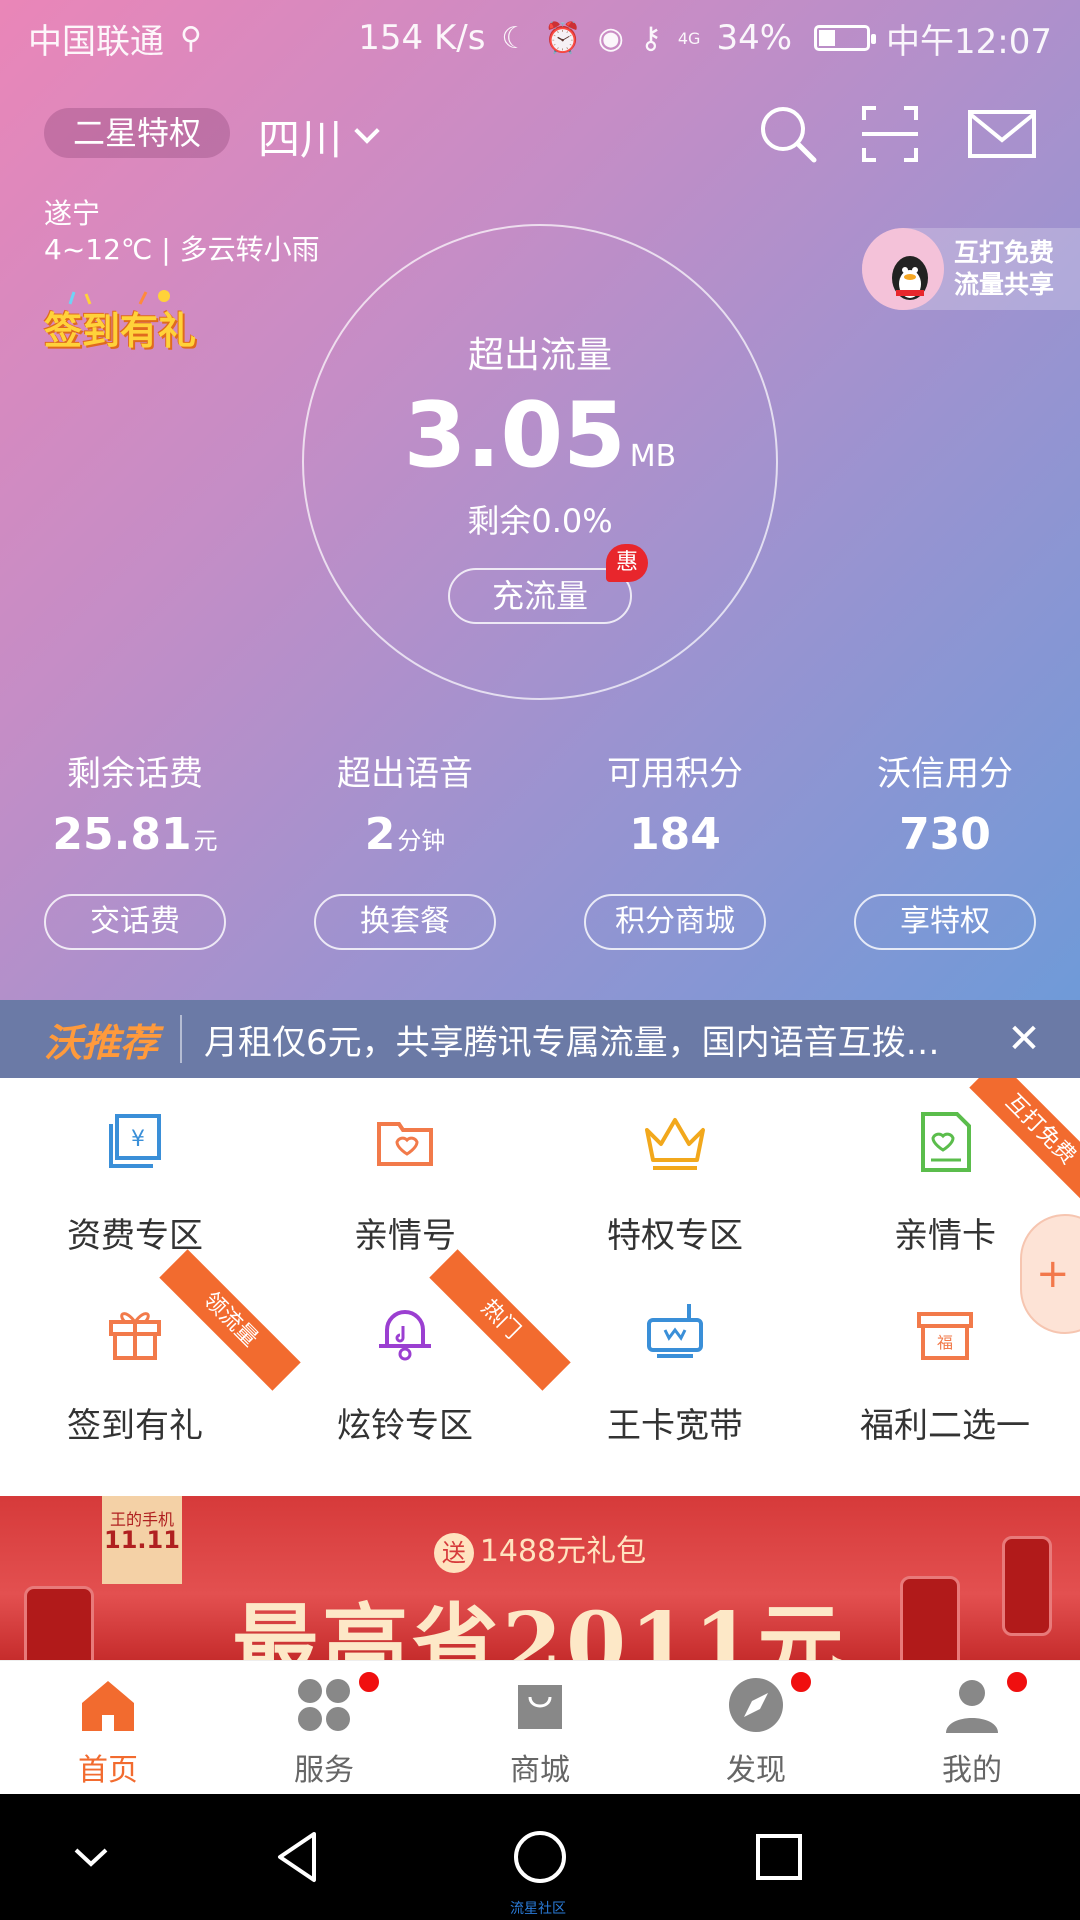 This screenshot has width=1080, height=1920. I want to click on checkin-logo: 签到有礼, so click(120, 327).